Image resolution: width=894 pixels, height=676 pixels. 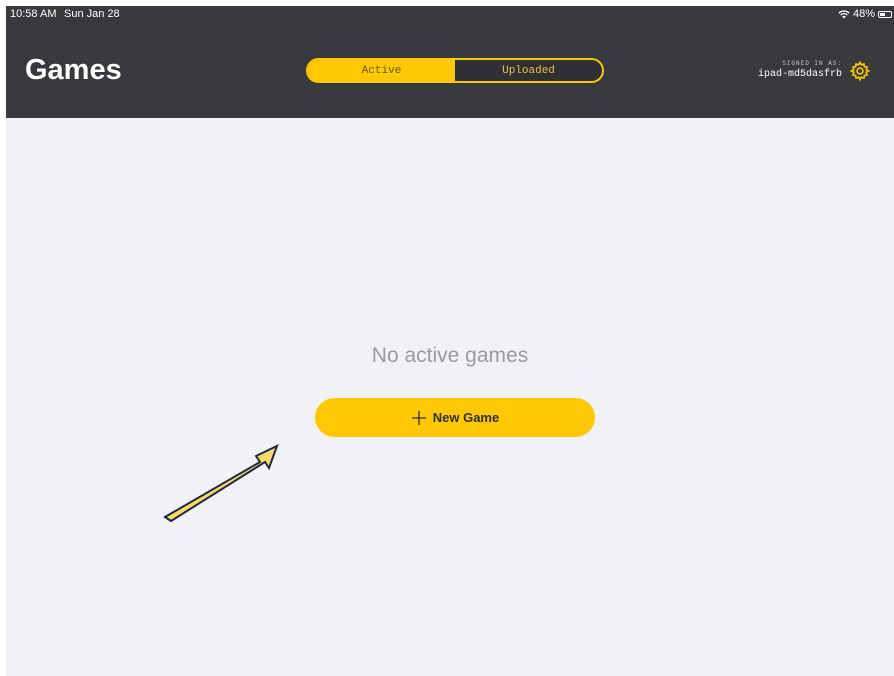 I want to click on gear-icon, so click(x=860, y=71).